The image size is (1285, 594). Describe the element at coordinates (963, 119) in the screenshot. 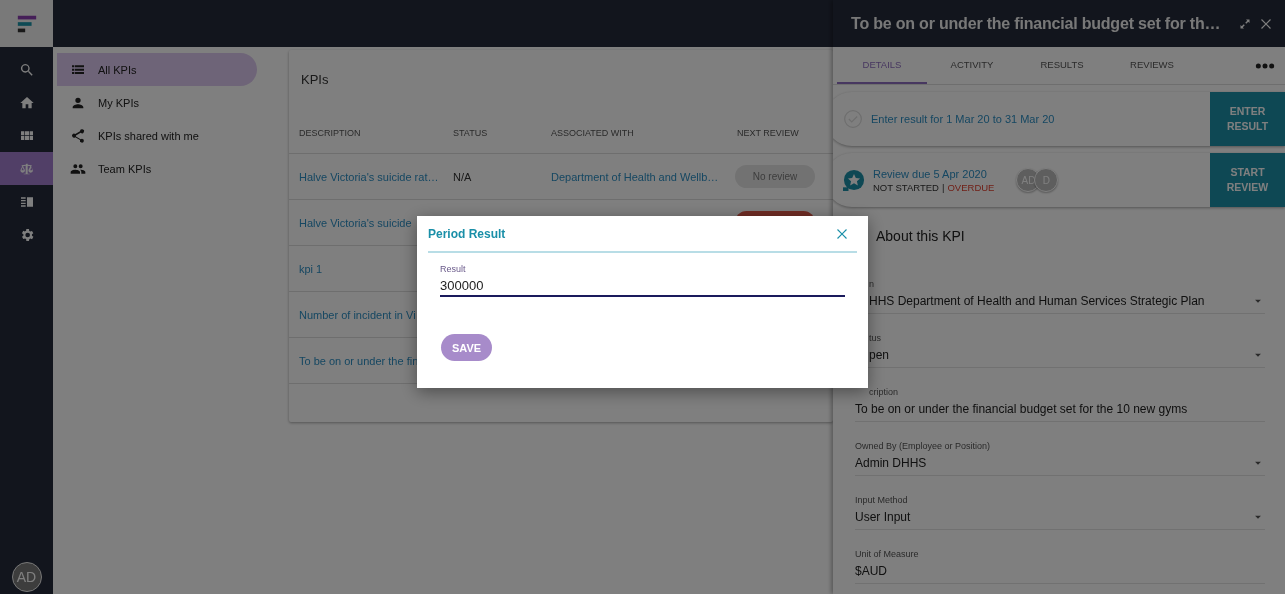

I see `task-text: Enter result for 1 Mar 20 to 31 Mar 20` at that location.